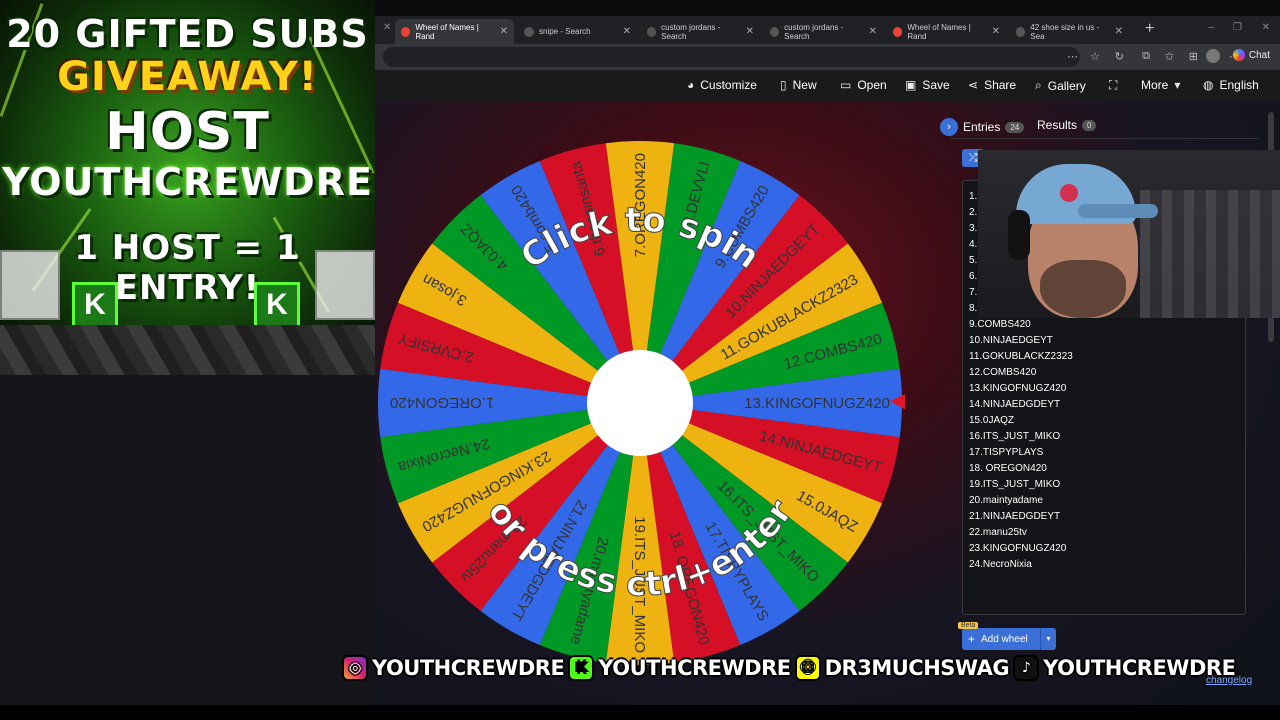 Image resolution: width=1280 pixels, height=720 pixels. What do you see at coordinates (968, 625) in the screenshot?
I see `beta-badge: Beta` at bounding box center [968, 625].